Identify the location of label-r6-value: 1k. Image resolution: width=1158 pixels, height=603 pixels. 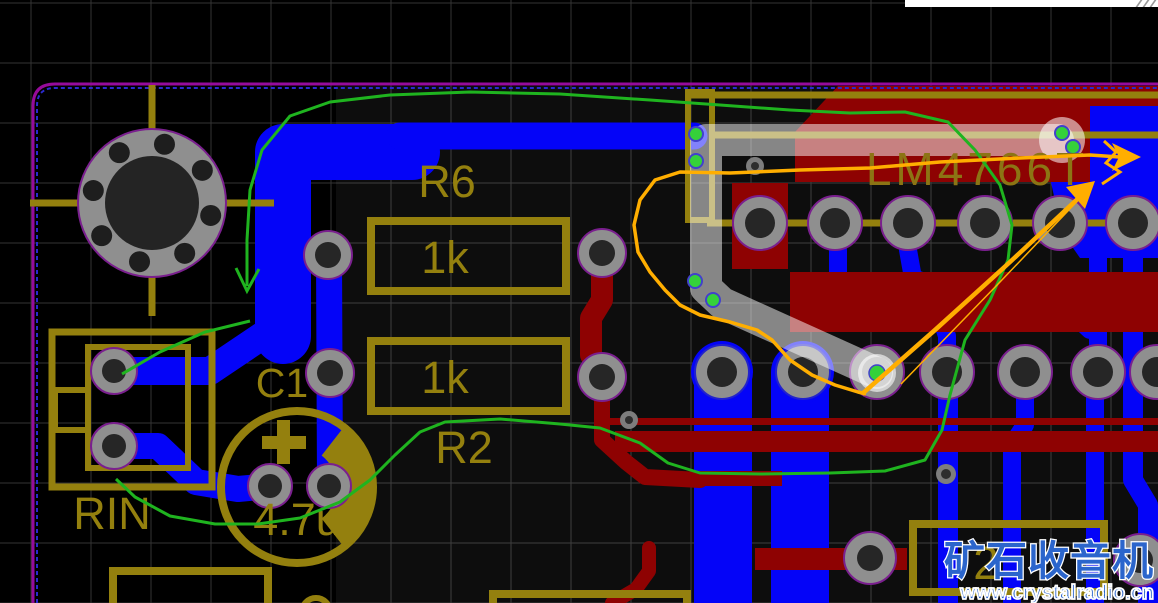
(445, 257).